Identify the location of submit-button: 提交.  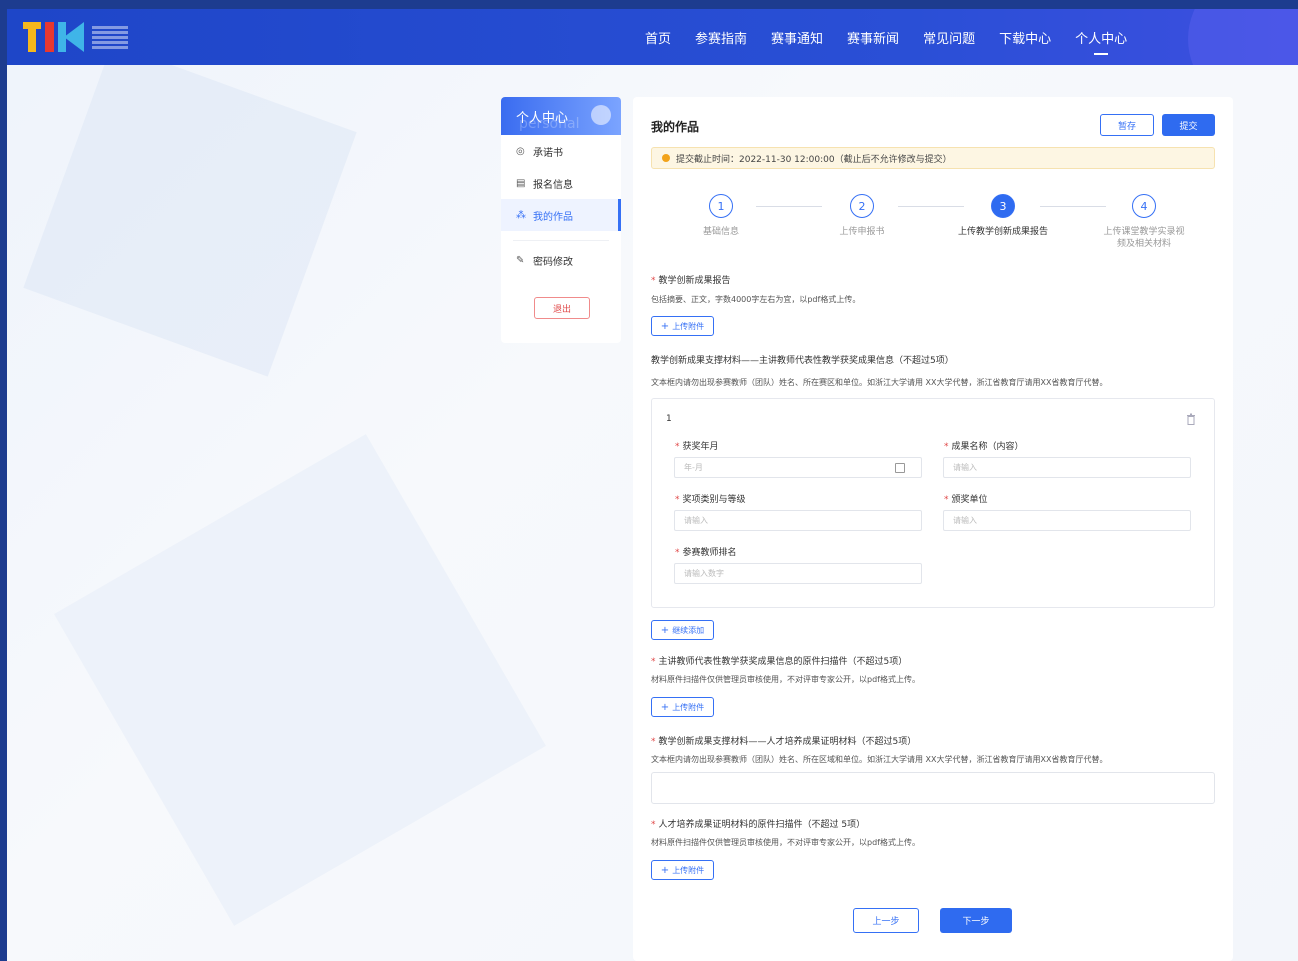
(1188, 125).